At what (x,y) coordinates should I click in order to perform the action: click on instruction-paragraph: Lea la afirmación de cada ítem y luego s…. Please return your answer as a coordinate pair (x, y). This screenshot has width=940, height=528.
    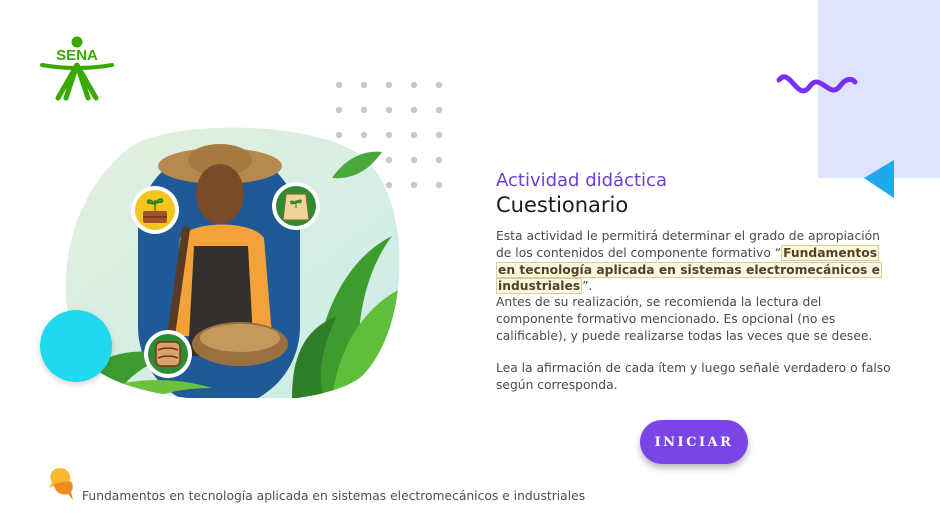
    Looking at the image, I should click on (693, 376).